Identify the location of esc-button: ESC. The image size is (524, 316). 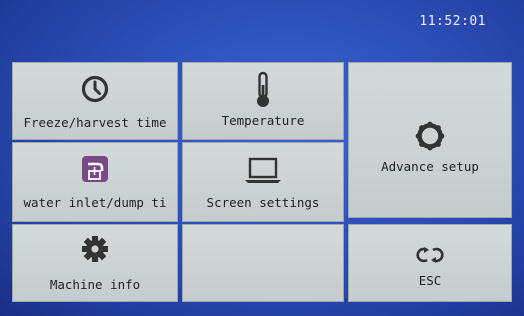
(430, 263).